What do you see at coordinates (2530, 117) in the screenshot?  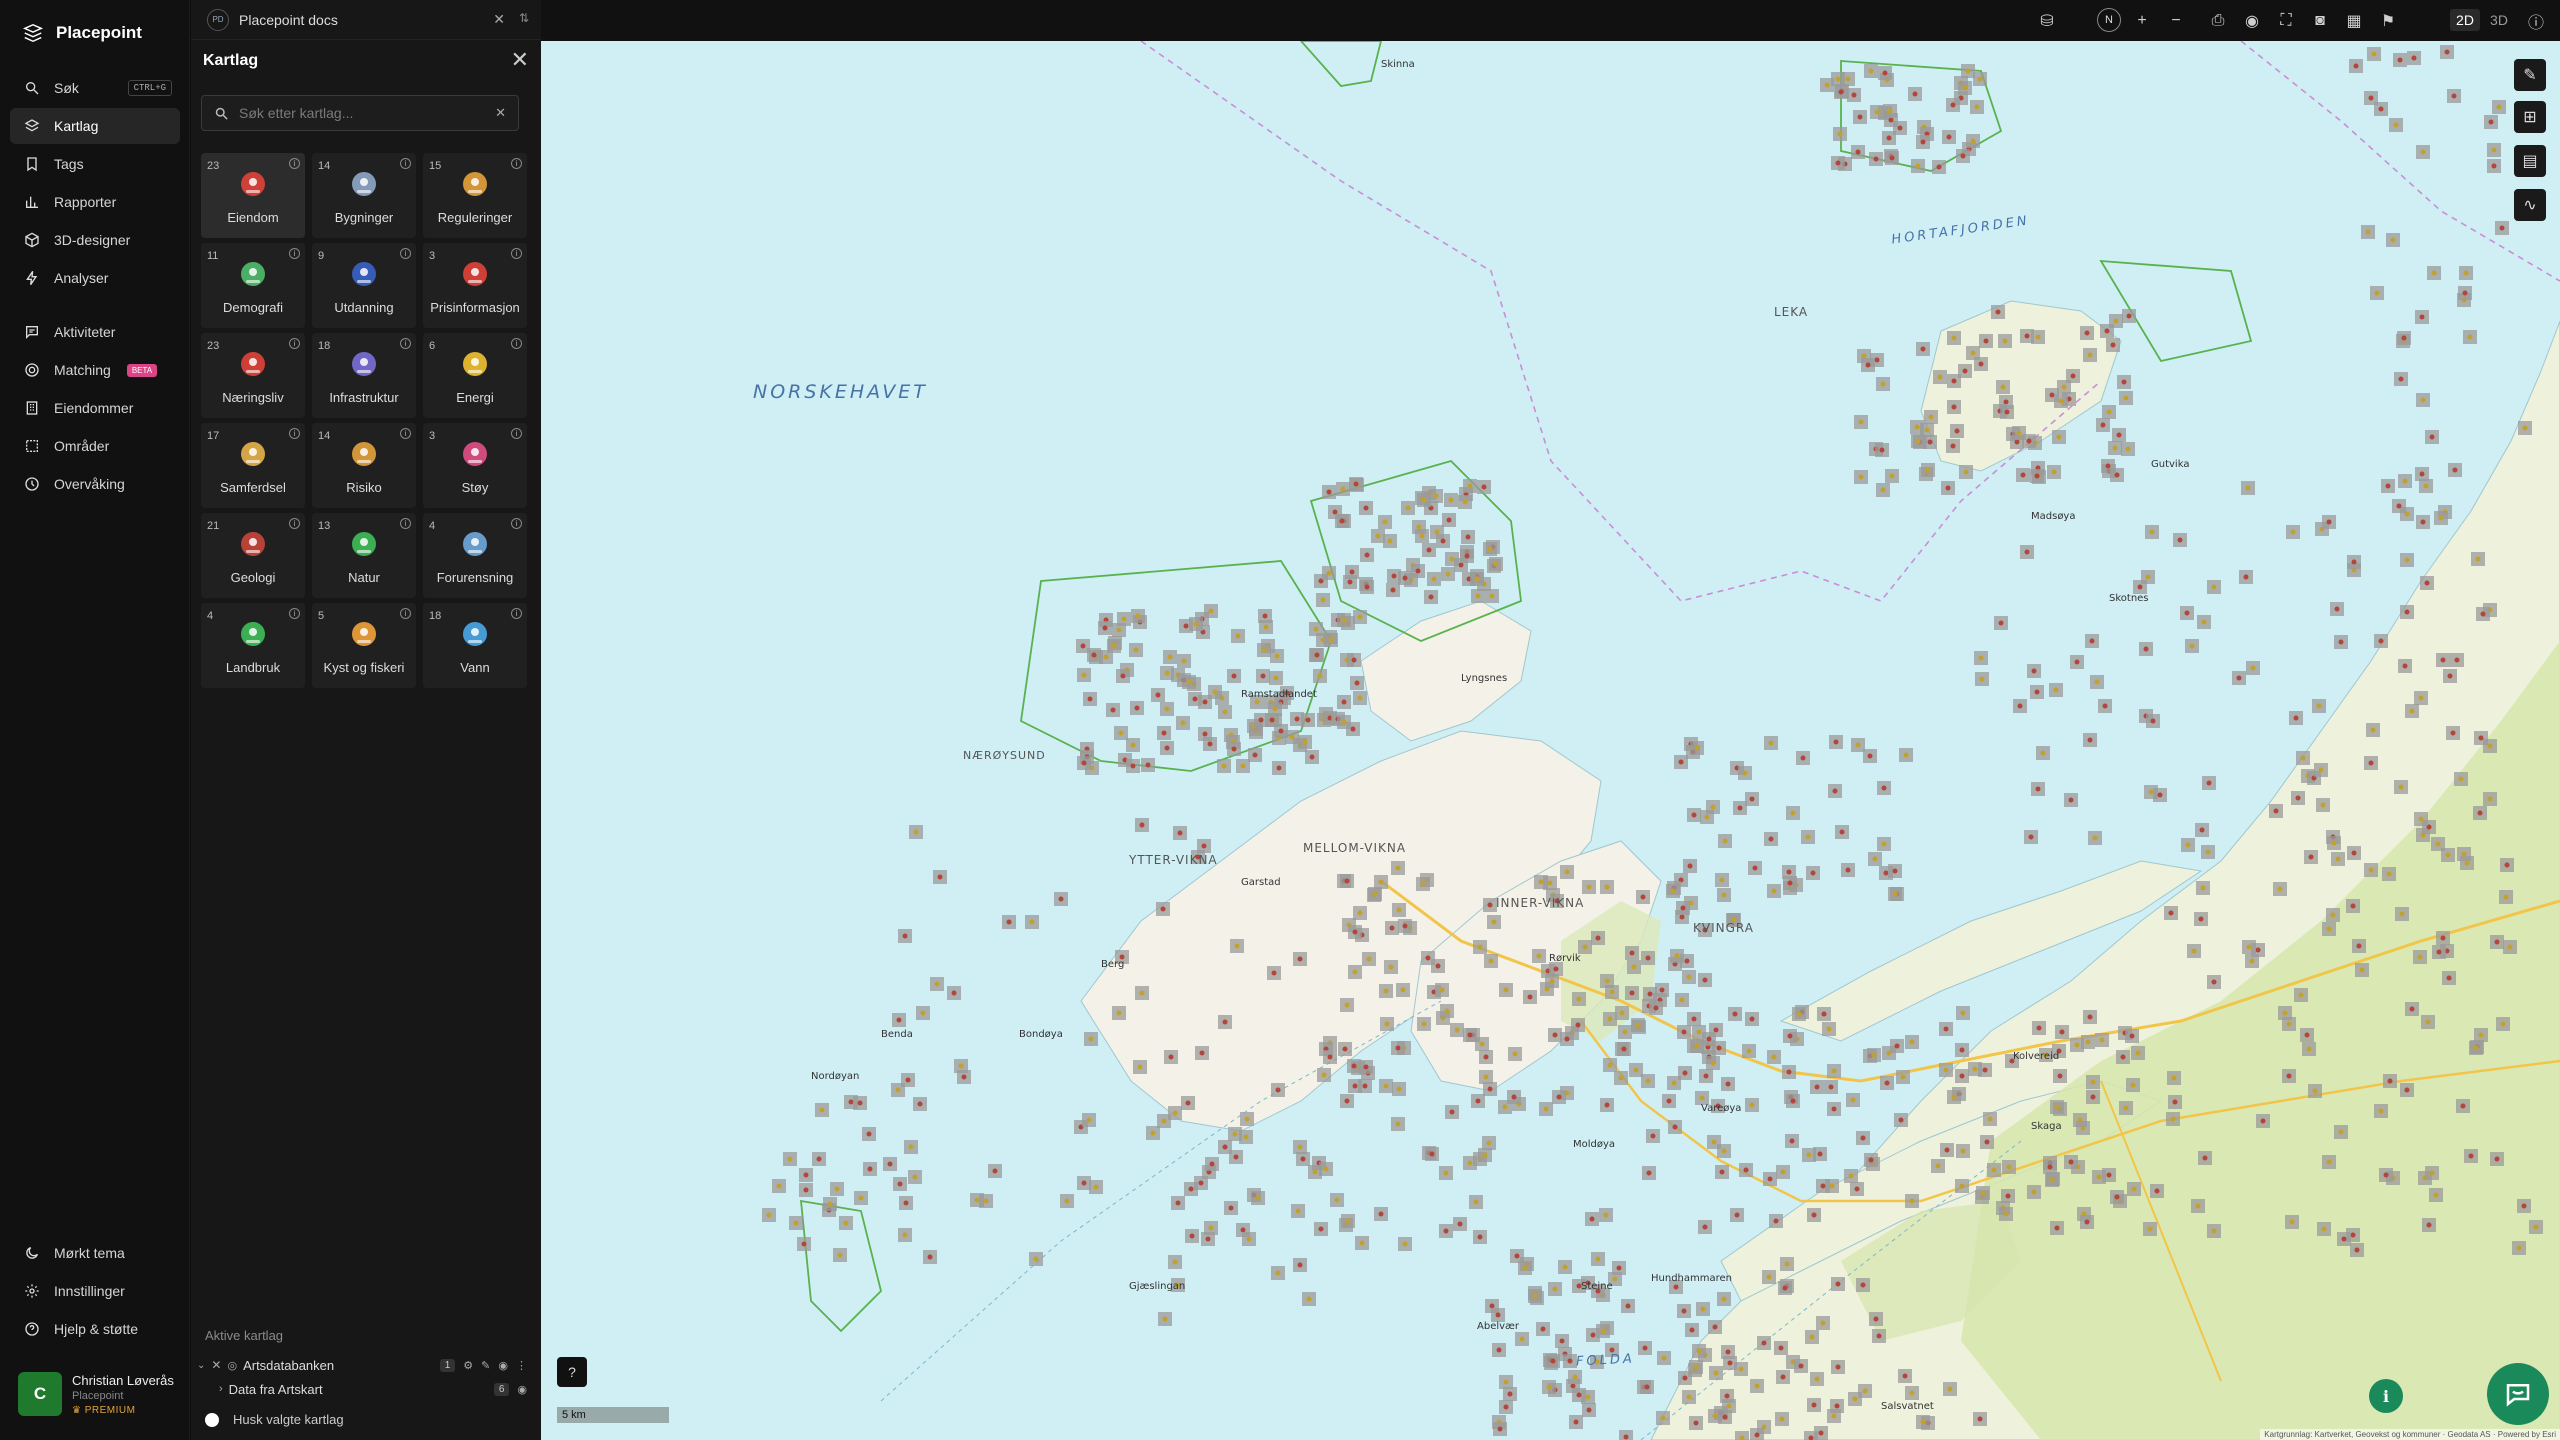 I see `measure-tool-icon: ⊞` at bounding box center [2530, 117].